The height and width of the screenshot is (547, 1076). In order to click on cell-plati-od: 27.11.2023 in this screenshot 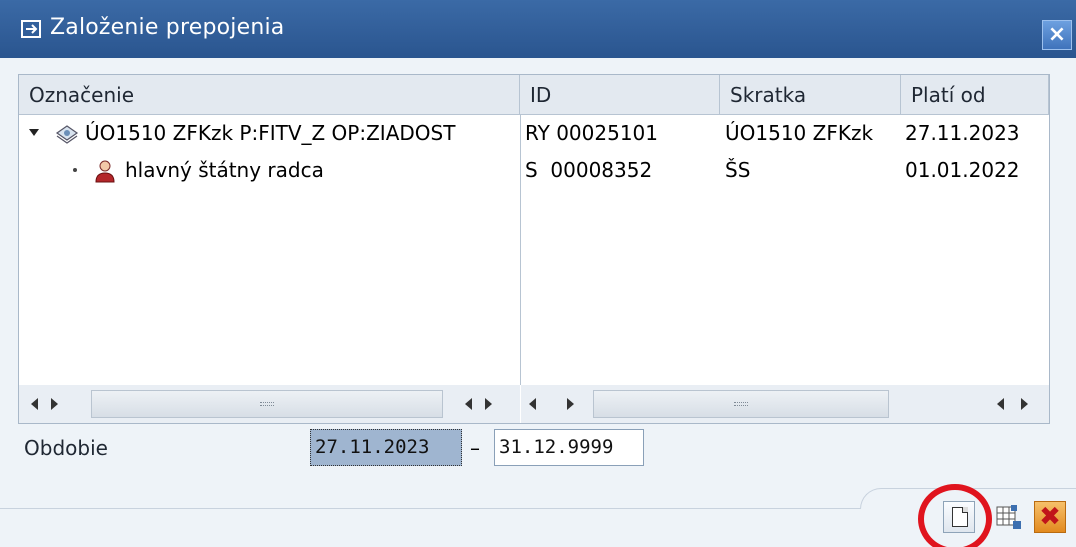, I will do `click(962, 133)`.